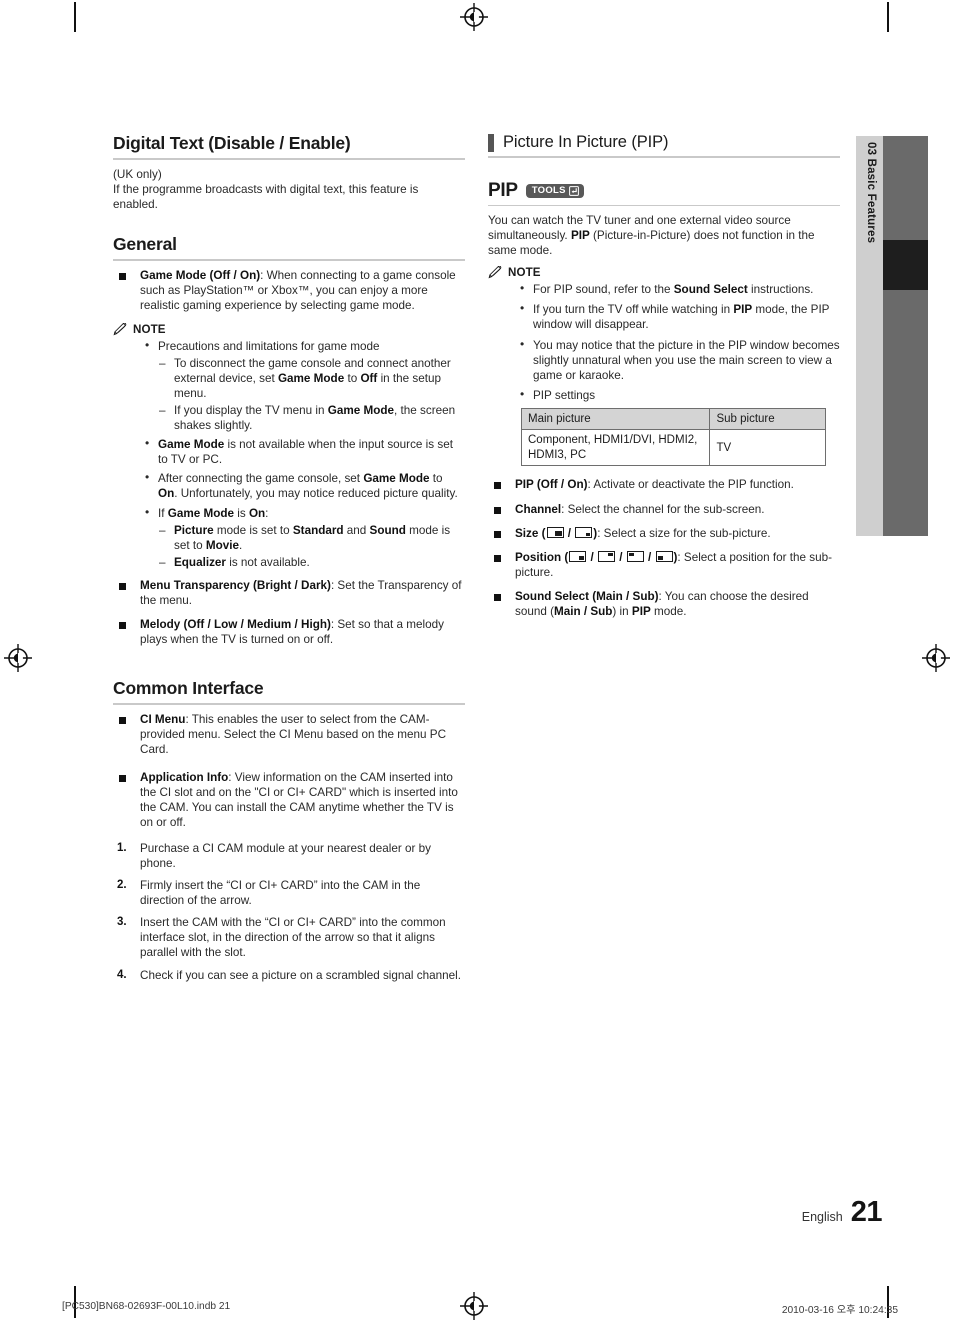 This screenshot has height=1321, width=954. What do you see at coordinates (905, 265) in the screenshot?
I see `chapter-side-bar-active-segment` at bounding box center [905, 265].